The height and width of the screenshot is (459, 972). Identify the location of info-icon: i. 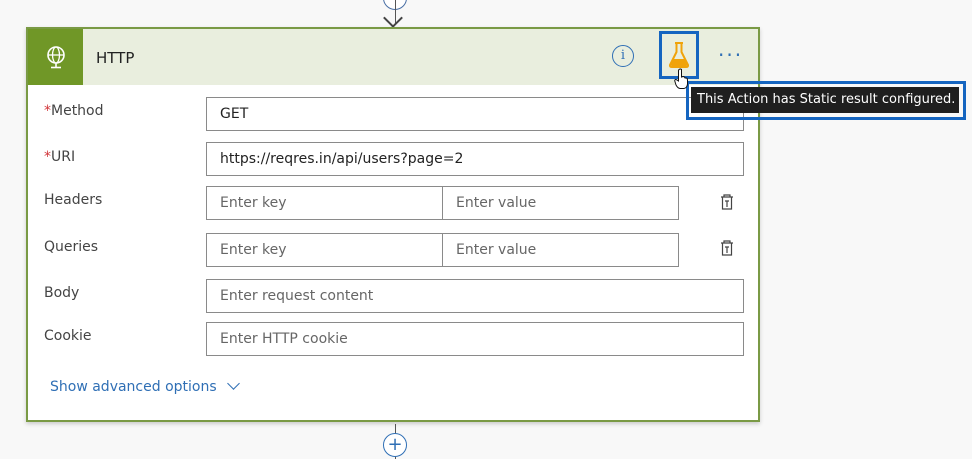
(623, 56).